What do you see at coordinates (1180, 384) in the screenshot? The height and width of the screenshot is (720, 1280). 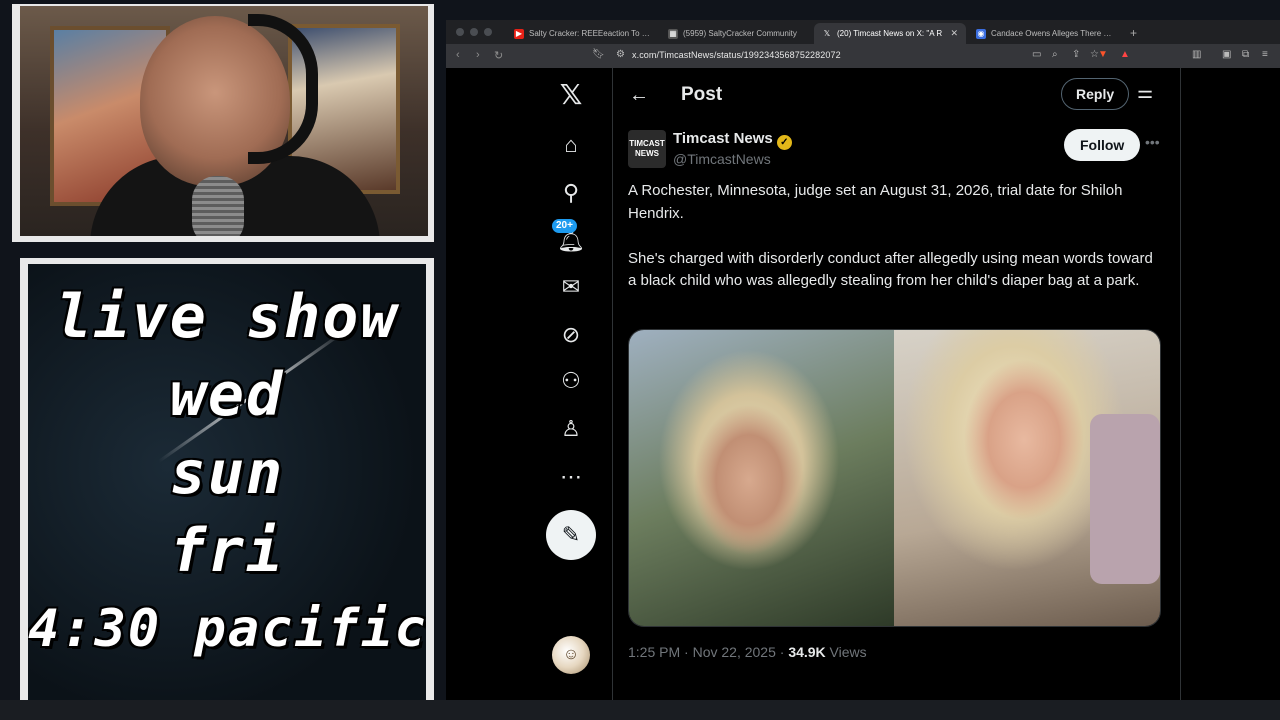 I see `column-divider` at bounding box center [1180, 384].